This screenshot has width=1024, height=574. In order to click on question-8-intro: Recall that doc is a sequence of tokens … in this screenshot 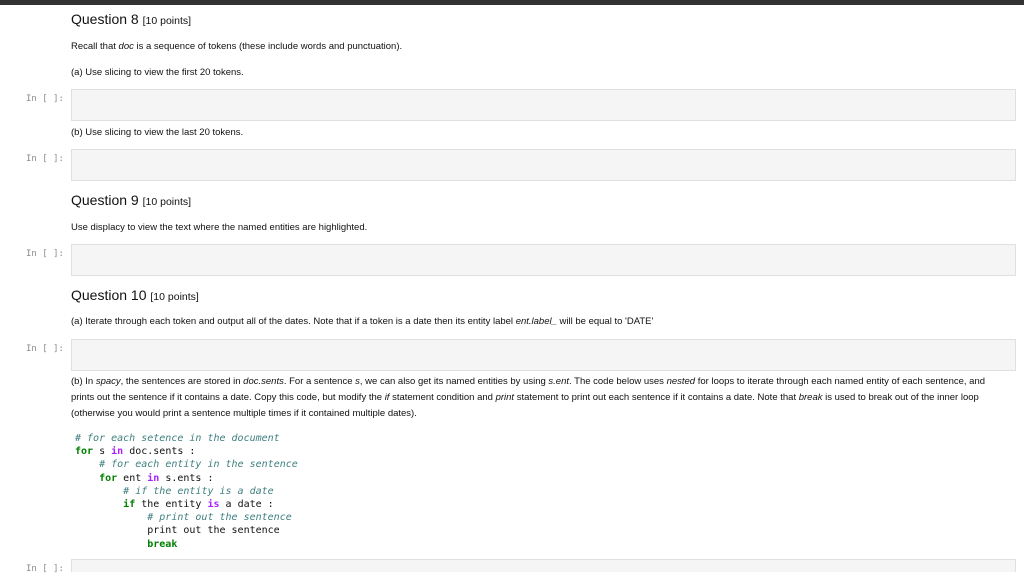, I will do `click(237, 46)`.